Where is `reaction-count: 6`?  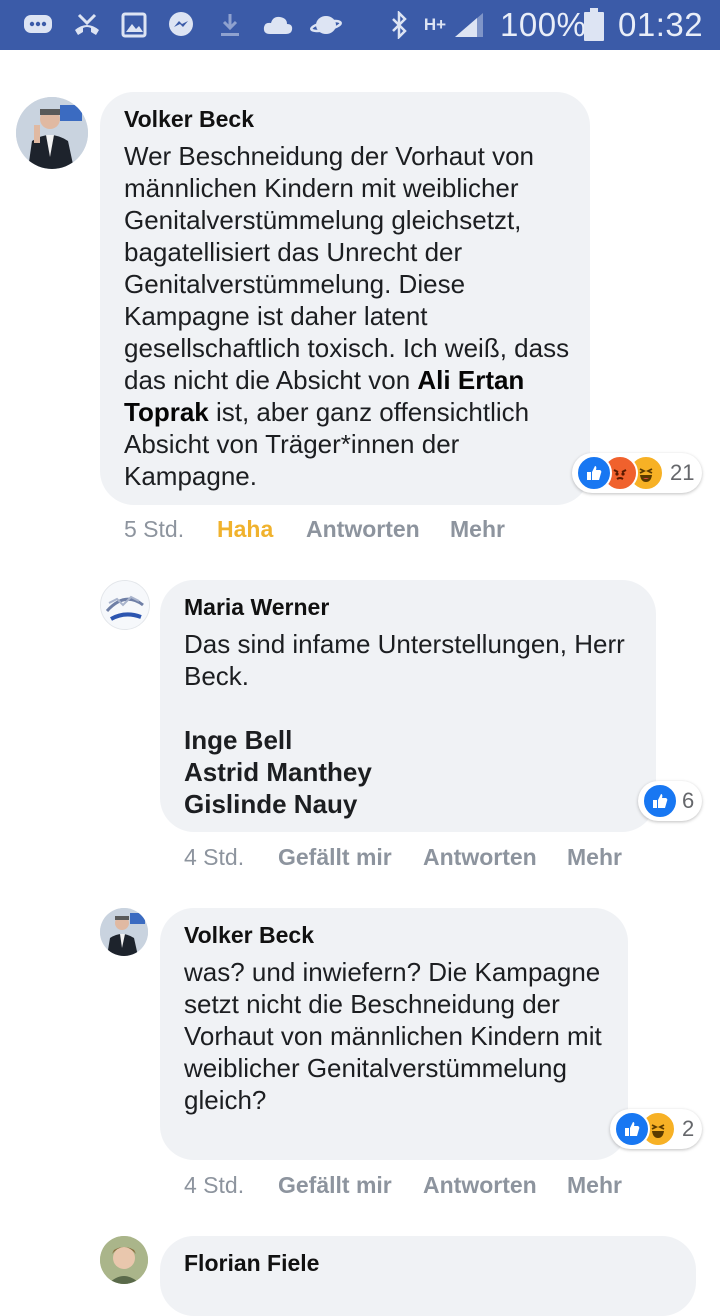 reaction-count: 6 is located at coordinates (688, 800).